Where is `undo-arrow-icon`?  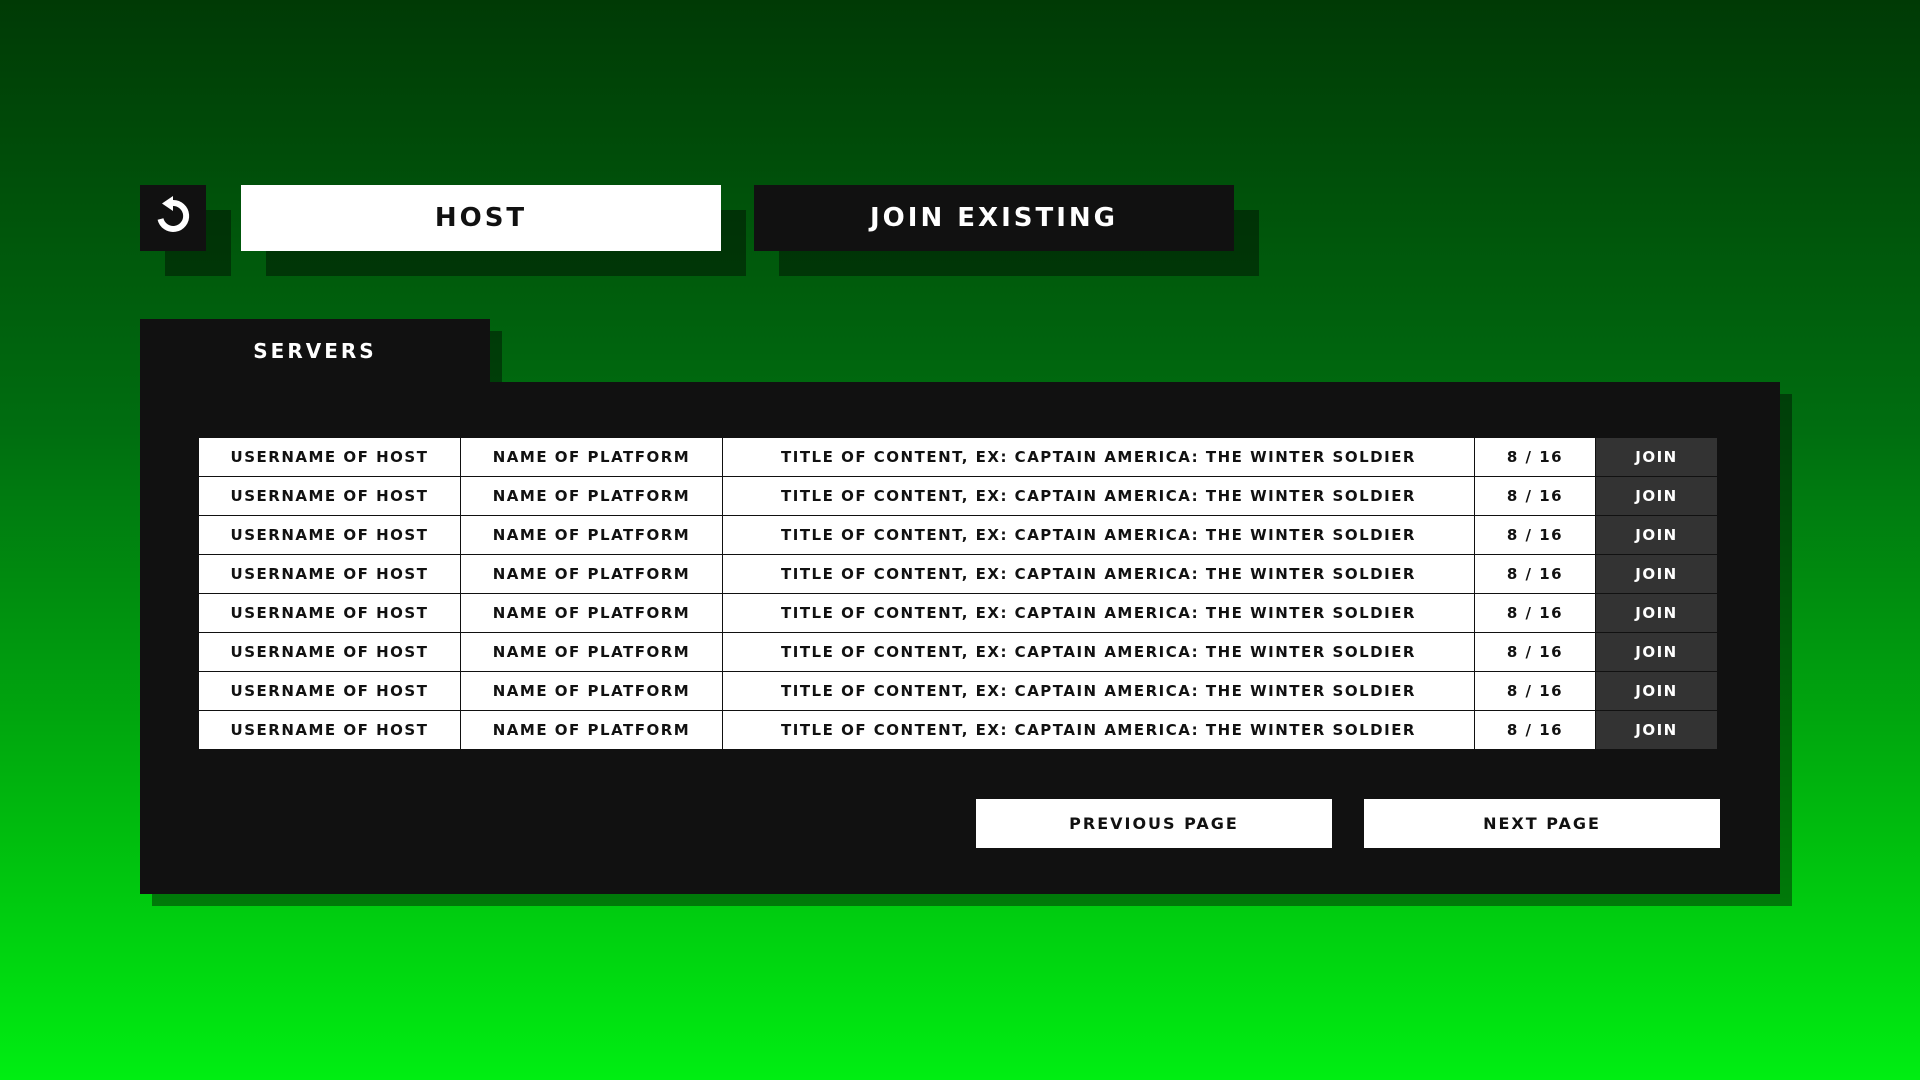
undo-arrow-icon is located at coordinates (173, 218).